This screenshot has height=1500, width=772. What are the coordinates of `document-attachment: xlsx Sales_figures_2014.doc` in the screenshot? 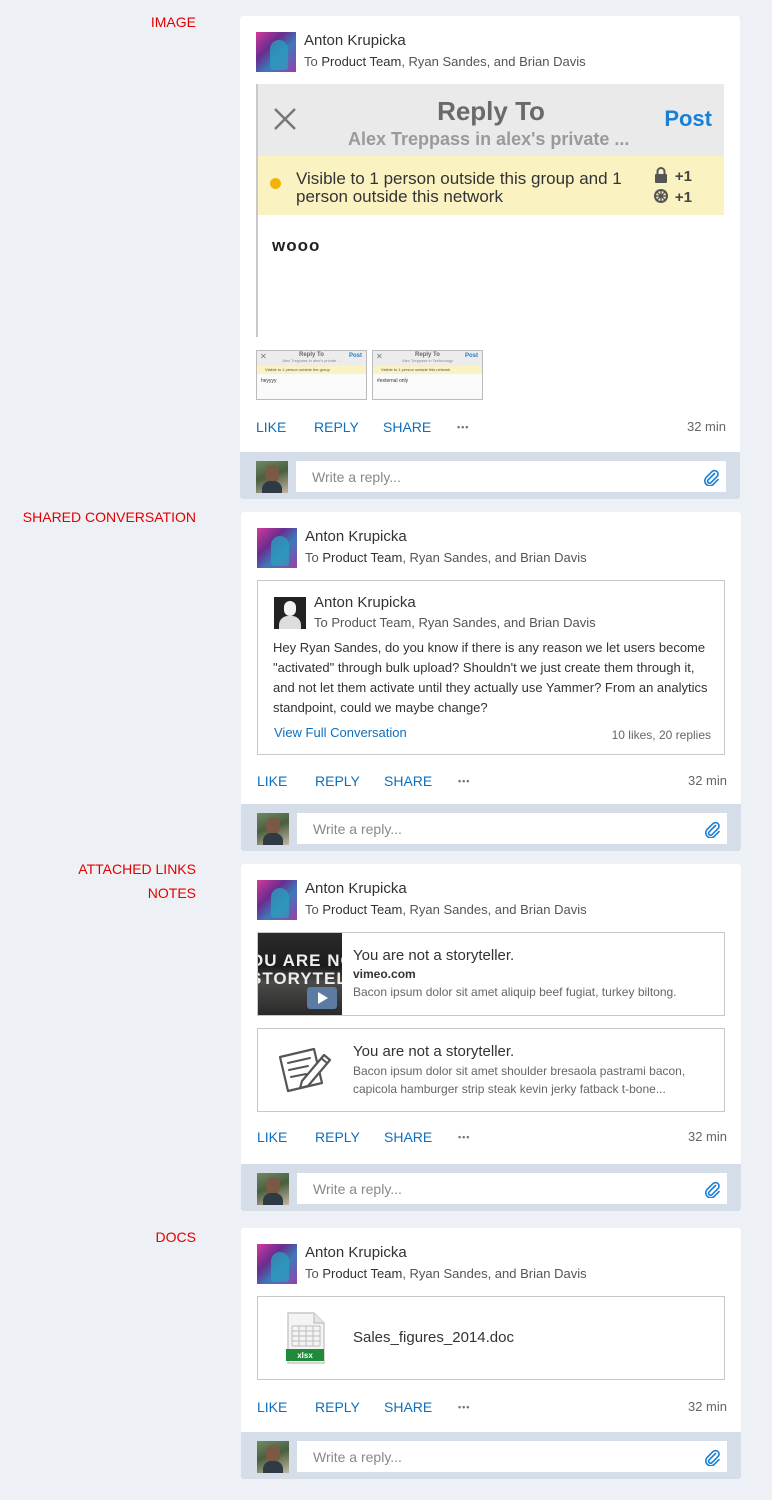 It's located at (491, 1338).